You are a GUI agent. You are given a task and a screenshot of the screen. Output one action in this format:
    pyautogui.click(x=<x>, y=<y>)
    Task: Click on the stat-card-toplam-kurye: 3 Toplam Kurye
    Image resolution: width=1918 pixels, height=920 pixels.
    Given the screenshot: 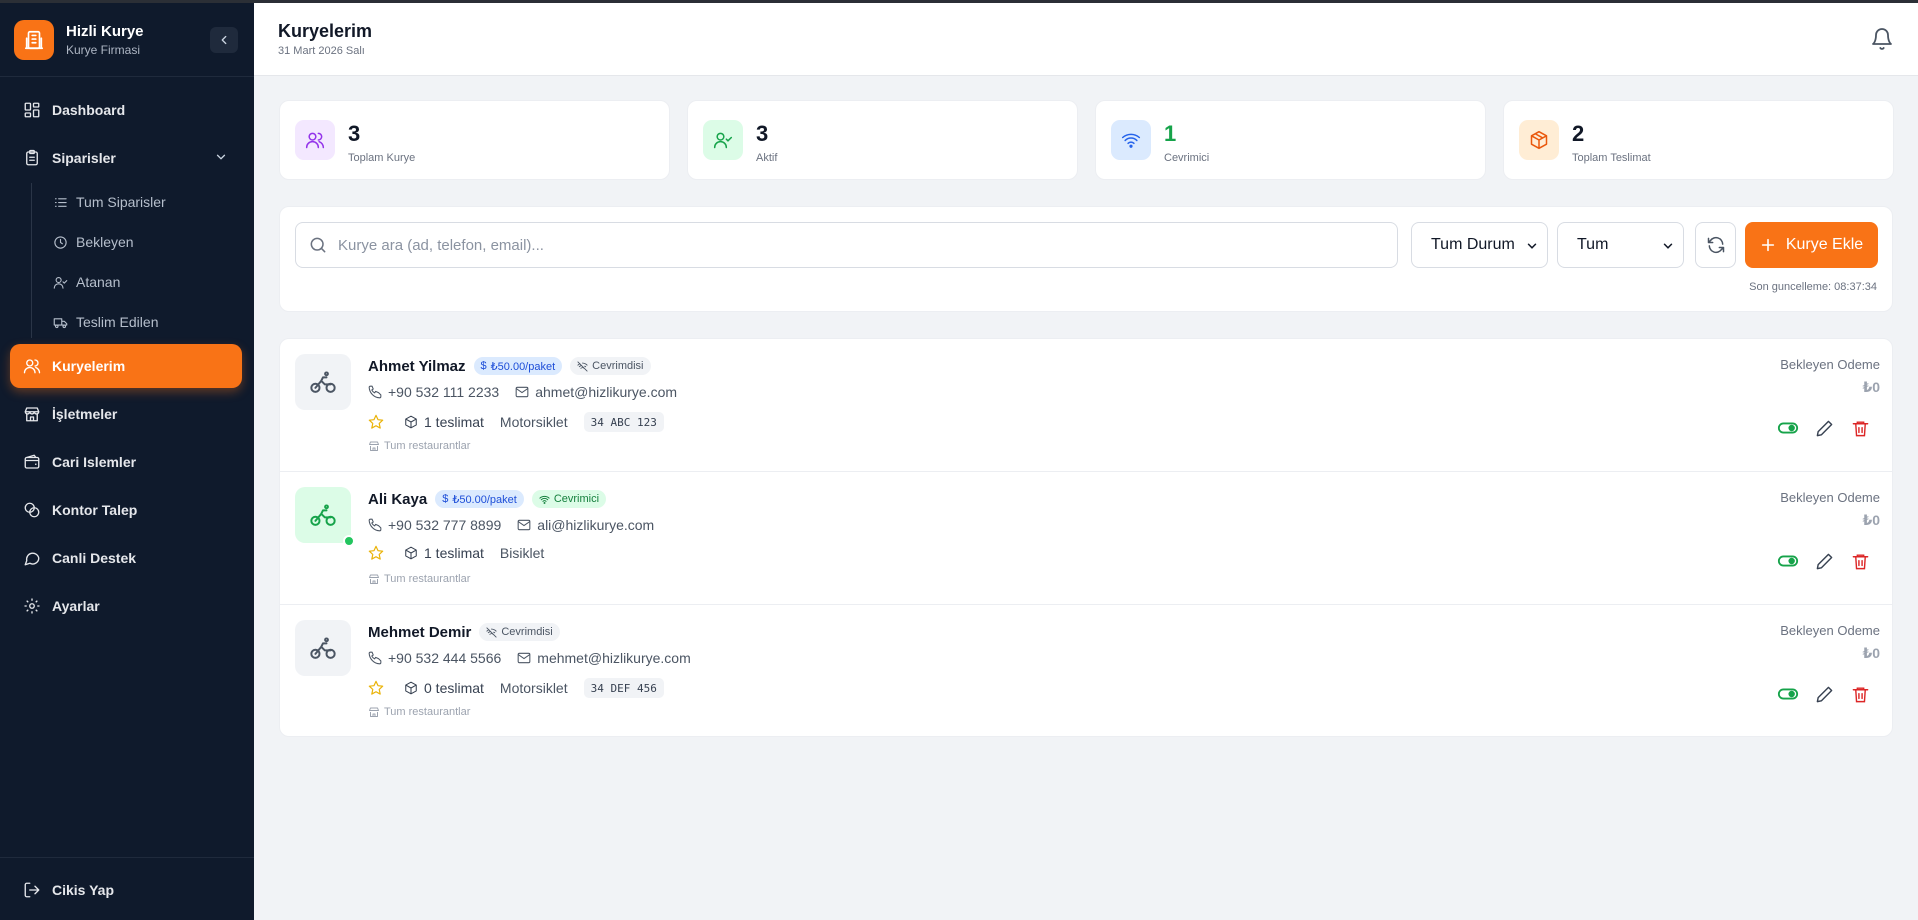 What is the action you would take?
    pyautogui.click(x=474, y=140)
    